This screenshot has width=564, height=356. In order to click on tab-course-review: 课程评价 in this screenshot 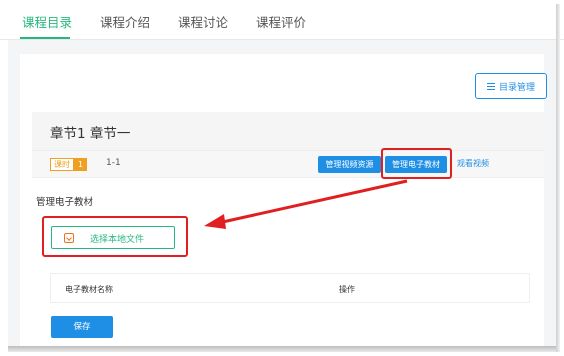, I will do `click(281, 21)`.